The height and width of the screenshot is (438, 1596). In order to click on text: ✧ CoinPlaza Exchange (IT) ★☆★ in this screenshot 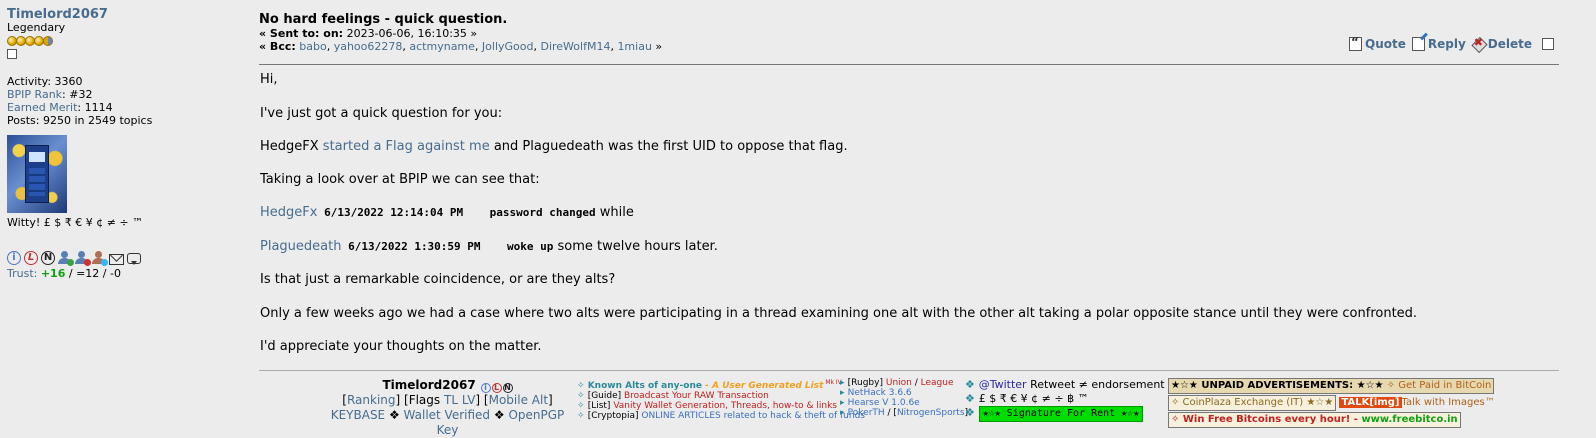, I will do `click(1252, 402)`.